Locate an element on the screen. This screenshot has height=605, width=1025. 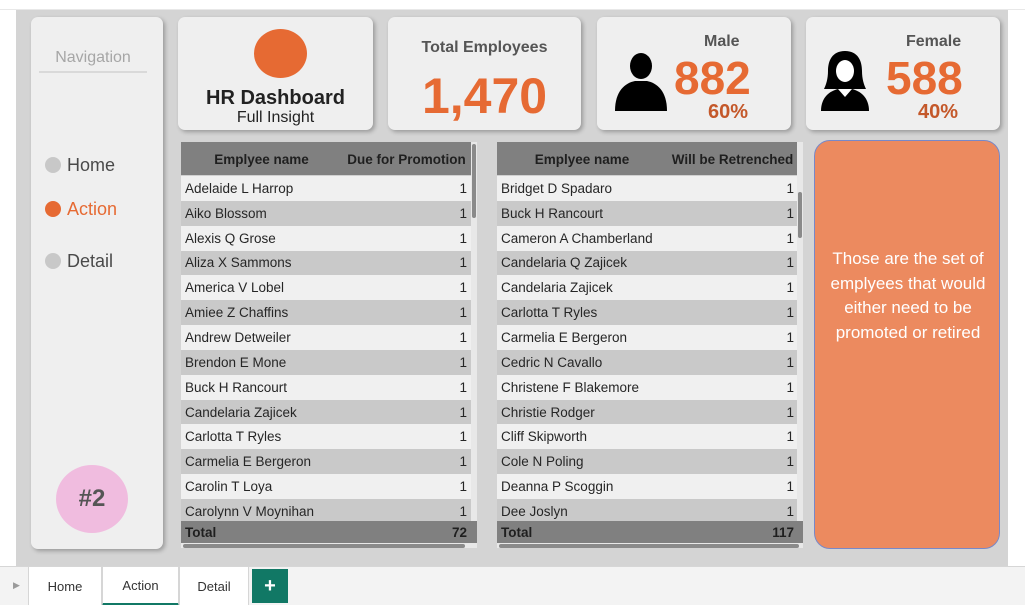
total-employees-value: 1,470 is located at coordinates (484, 96).